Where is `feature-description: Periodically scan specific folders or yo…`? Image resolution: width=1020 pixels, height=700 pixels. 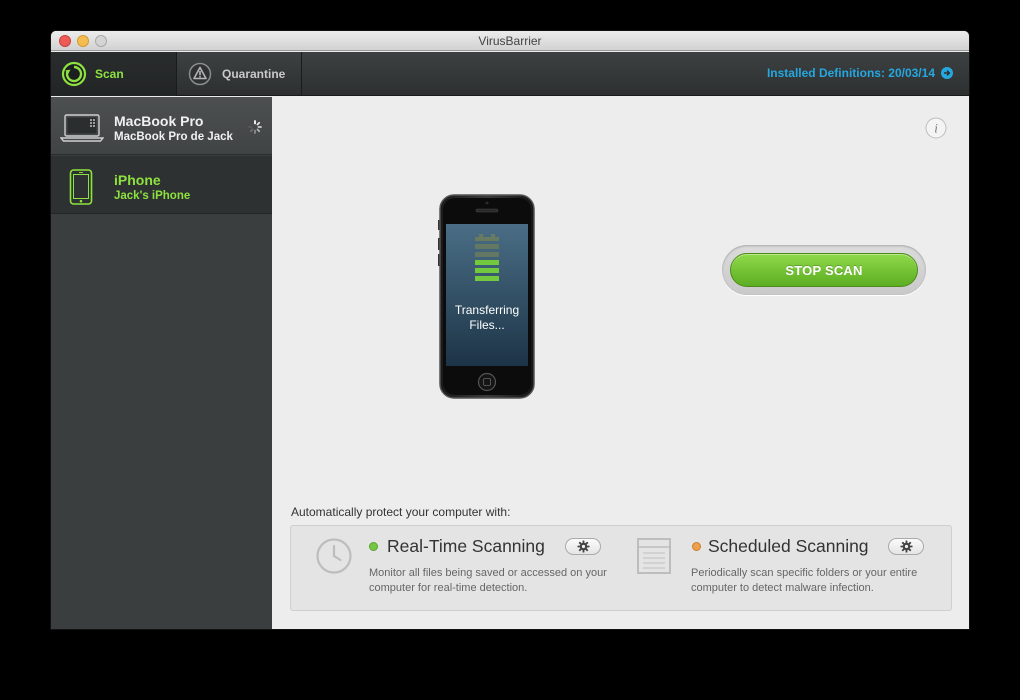 feature-description: Periodically scan specific folders or yo… is located at coordinates (804, 580).